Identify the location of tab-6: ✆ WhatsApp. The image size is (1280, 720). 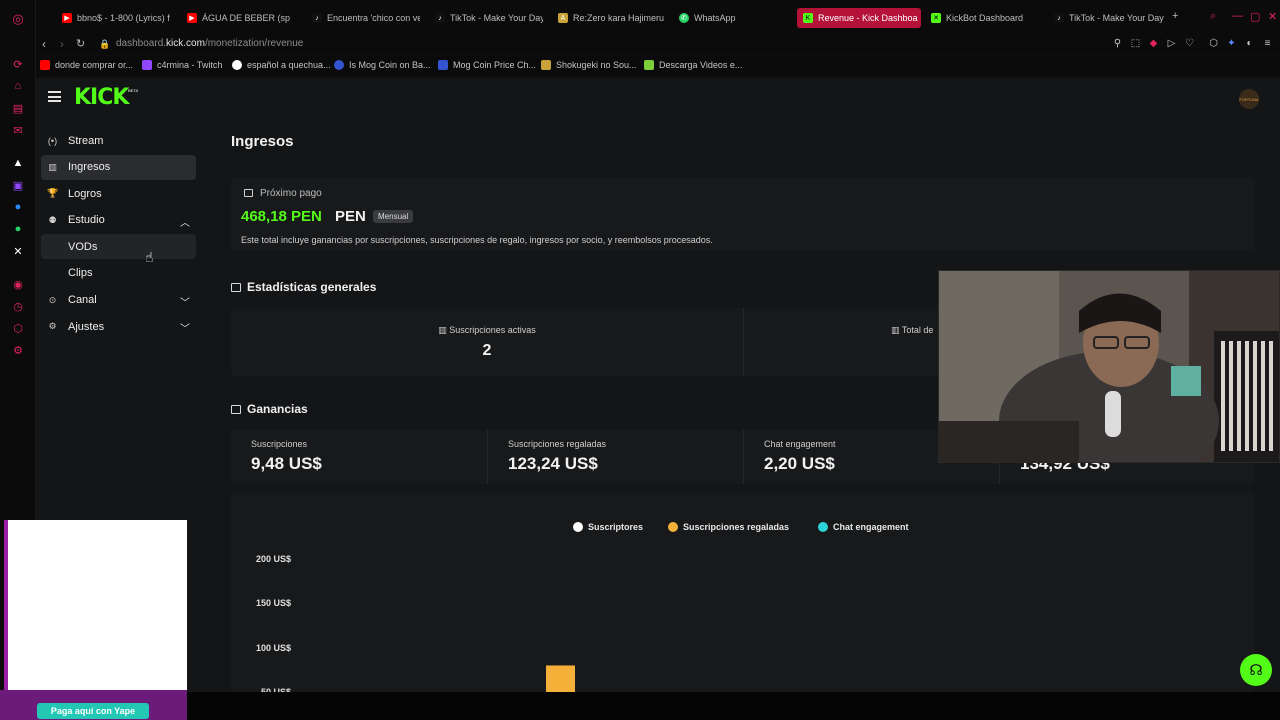
(733, 18).